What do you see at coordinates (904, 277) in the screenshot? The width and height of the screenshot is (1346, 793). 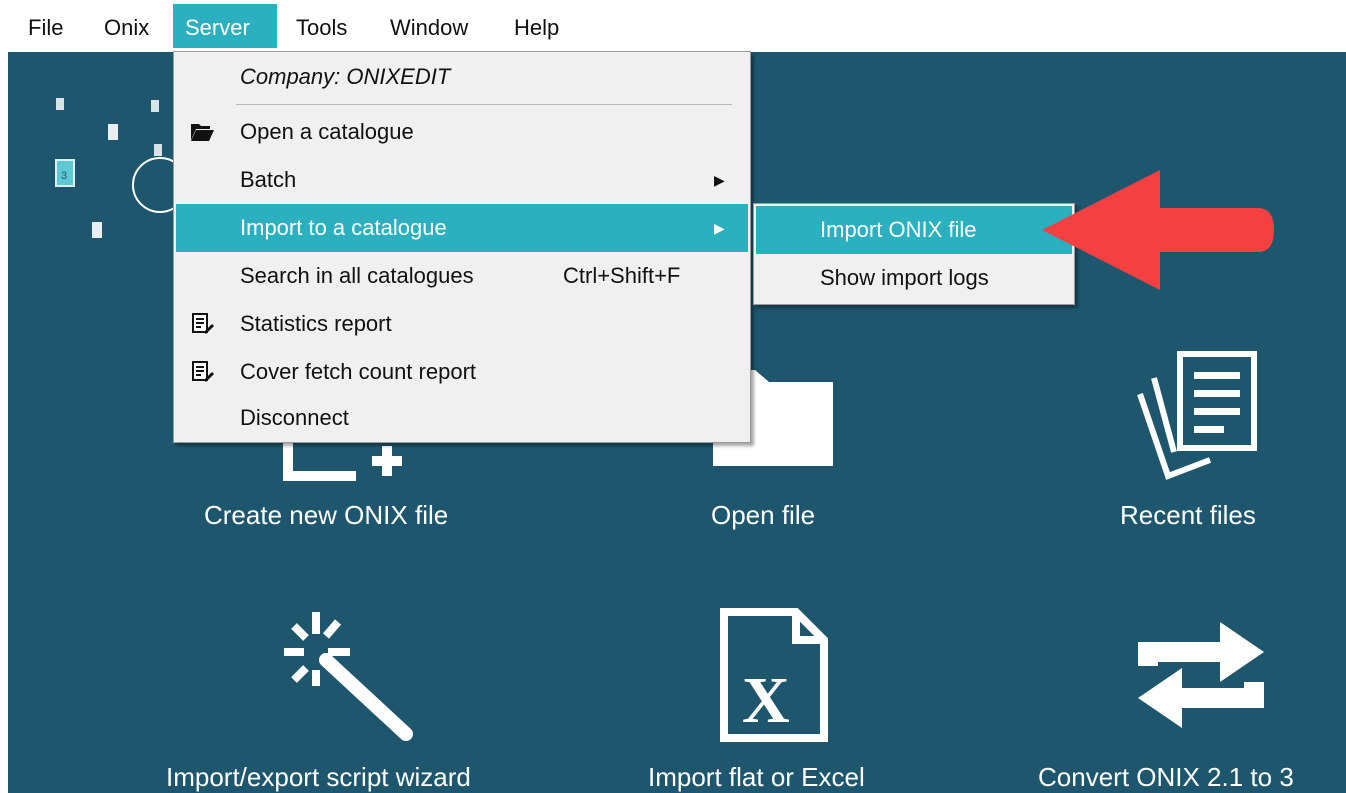 I see `menu-item-label: Show import logs` at bounding box center [904, 277].